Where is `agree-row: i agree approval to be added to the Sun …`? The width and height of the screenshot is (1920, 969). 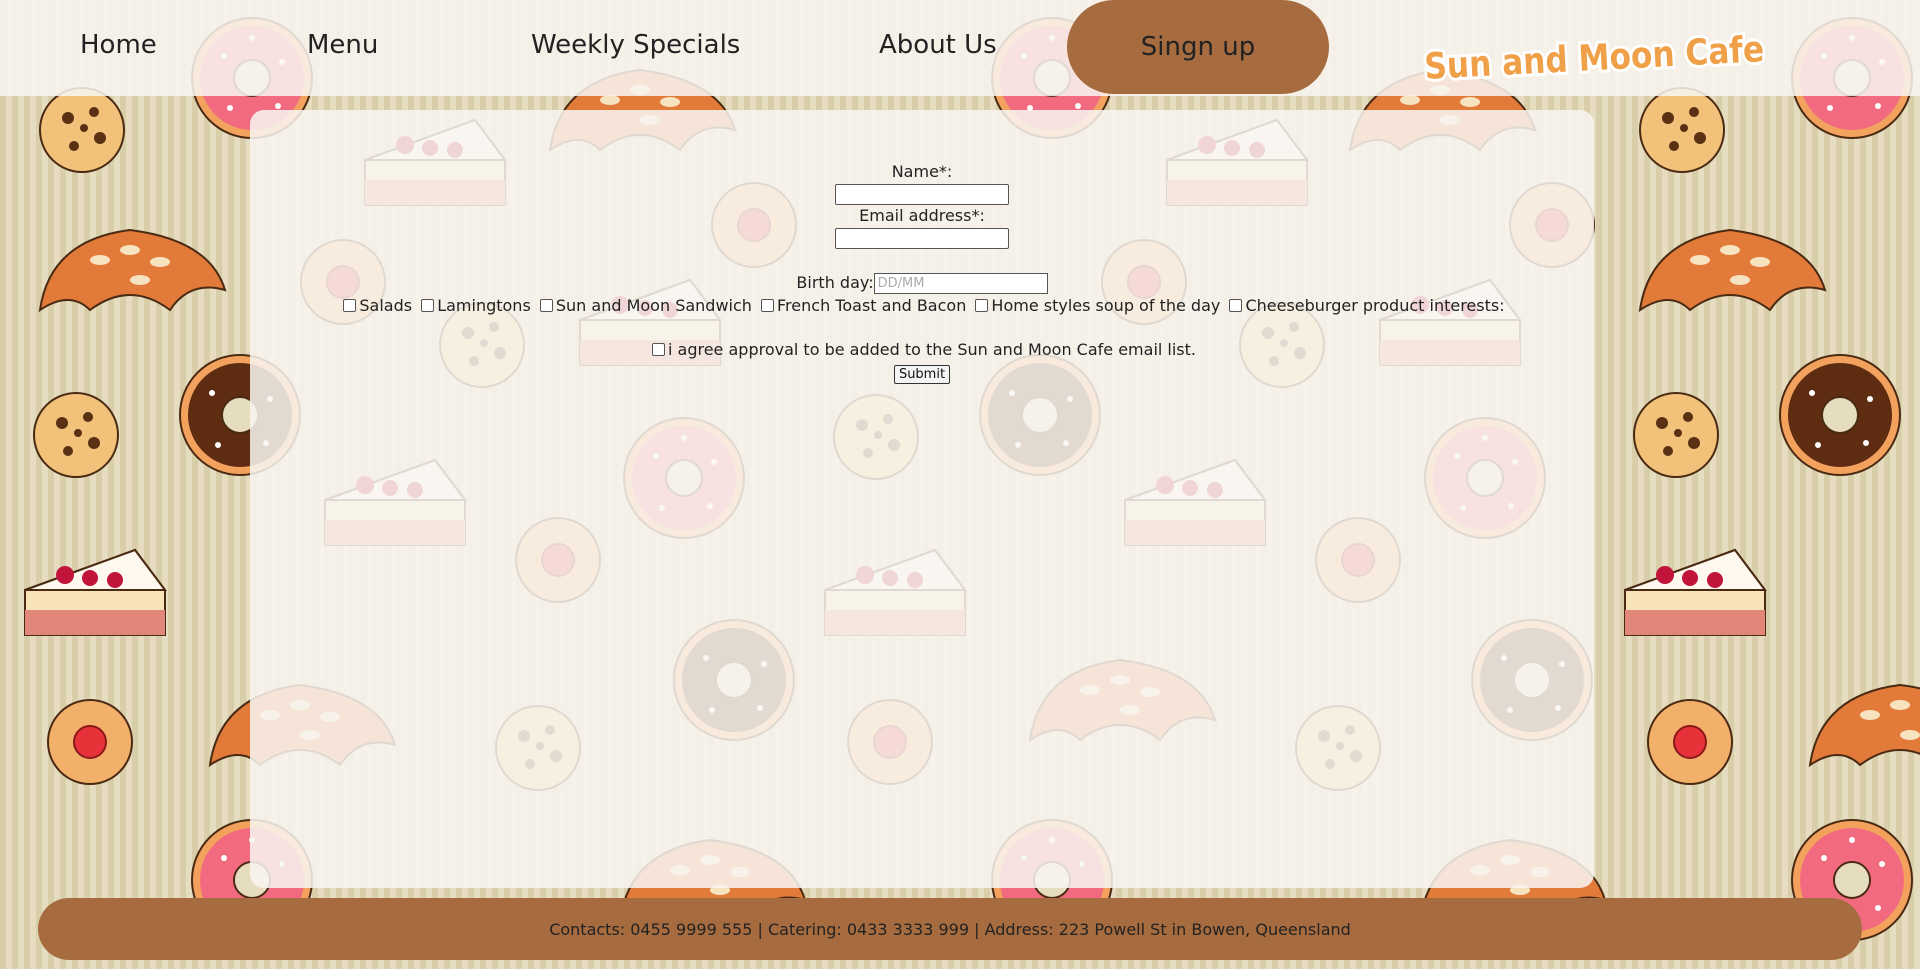 agree-row: i agree approval to be added to the Sun … is located at coordinates (922, 350).